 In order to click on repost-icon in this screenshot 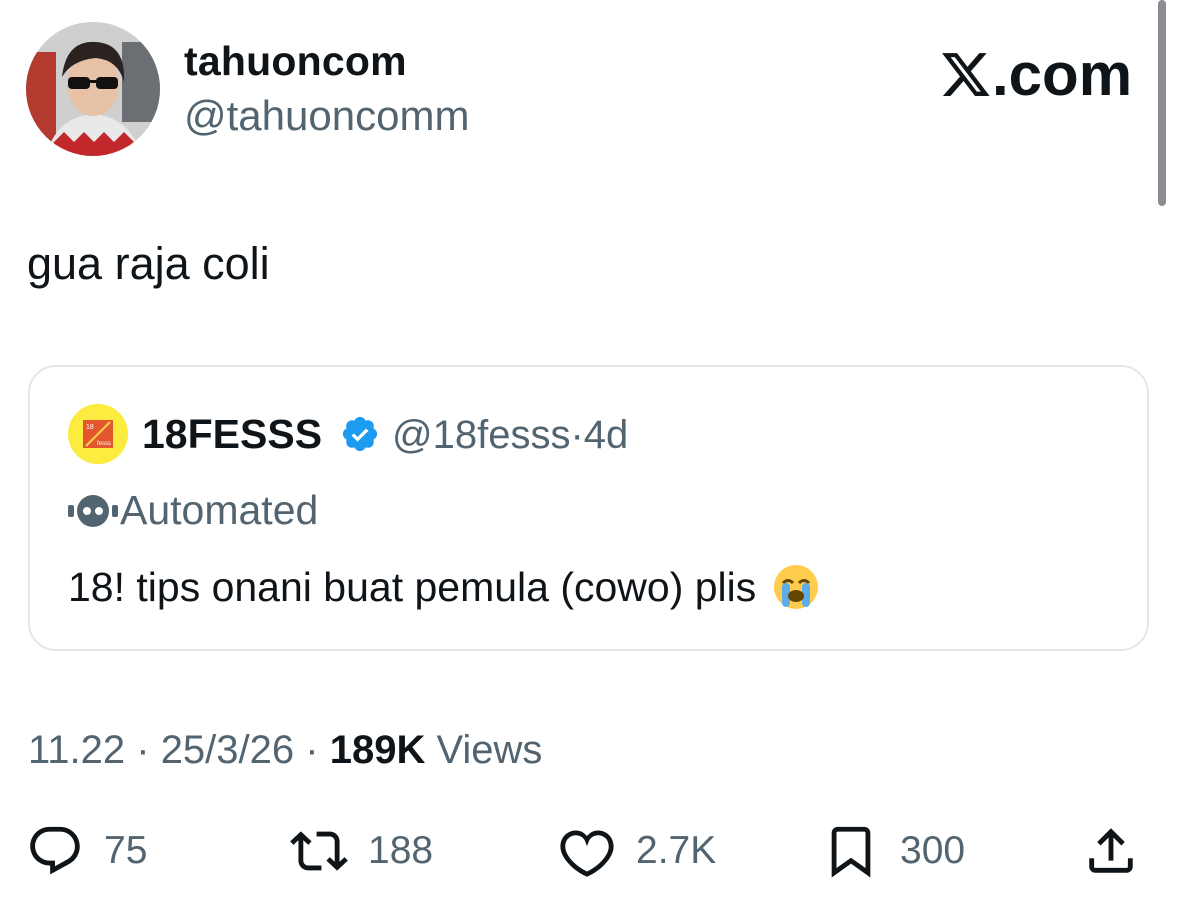, I will do `click(319, 851)`.